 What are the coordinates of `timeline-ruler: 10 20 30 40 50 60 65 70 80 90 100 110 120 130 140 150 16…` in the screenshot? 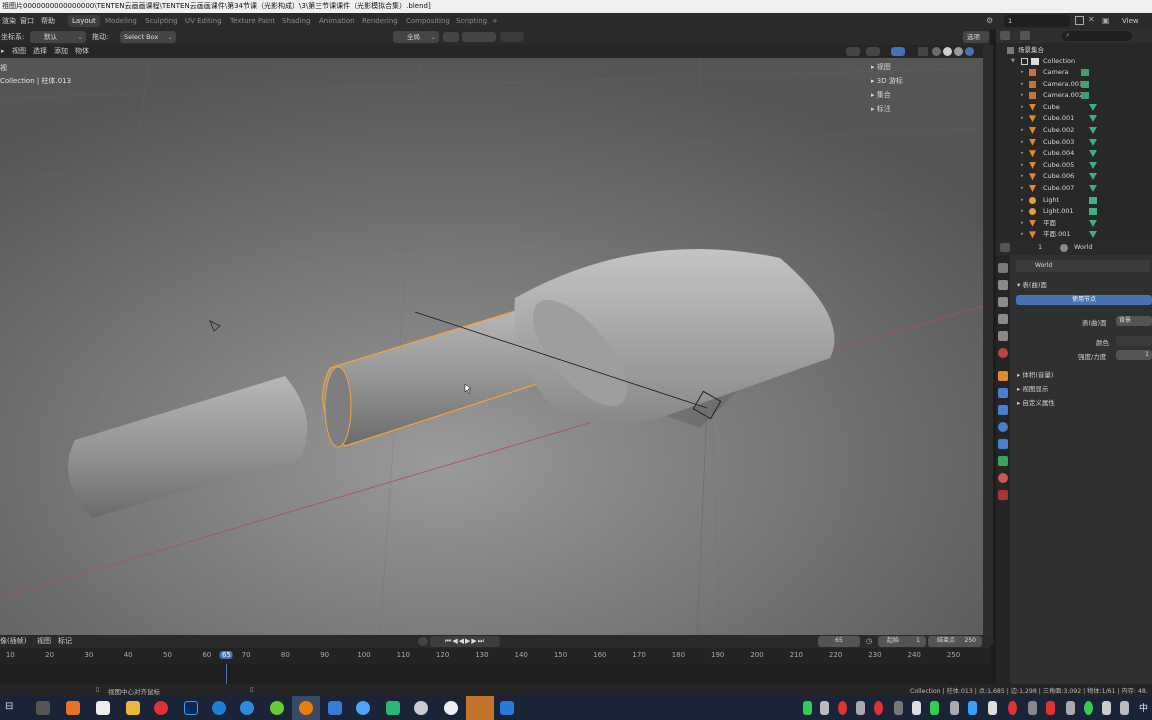 It's located at (495, 656).